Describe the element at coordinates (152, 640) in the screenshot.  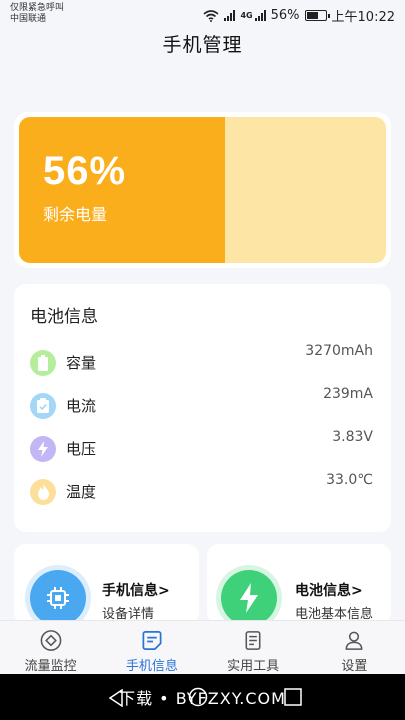
I see `note-icon` at that location.